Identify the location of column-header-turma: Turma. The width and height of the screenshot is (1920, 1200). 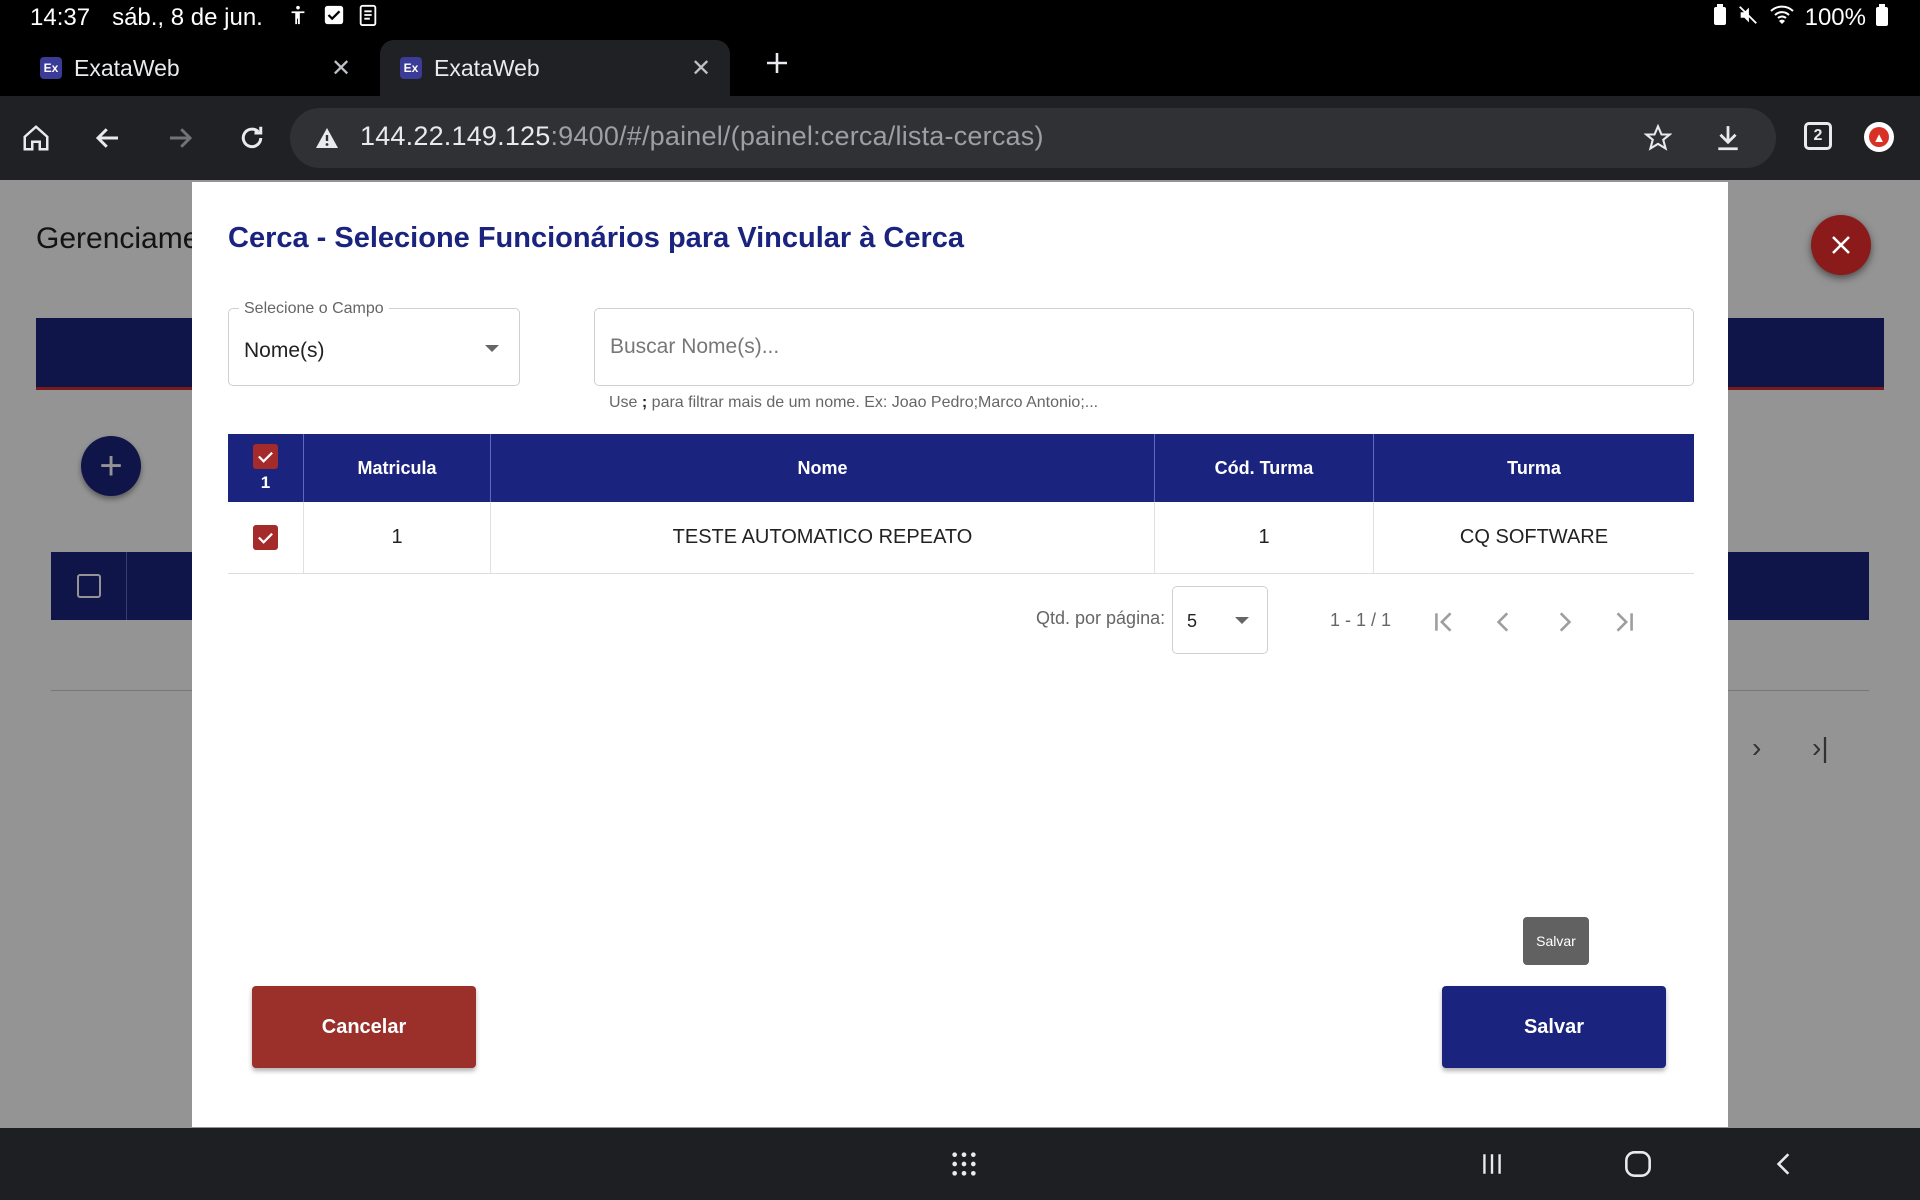
(1534, 468).